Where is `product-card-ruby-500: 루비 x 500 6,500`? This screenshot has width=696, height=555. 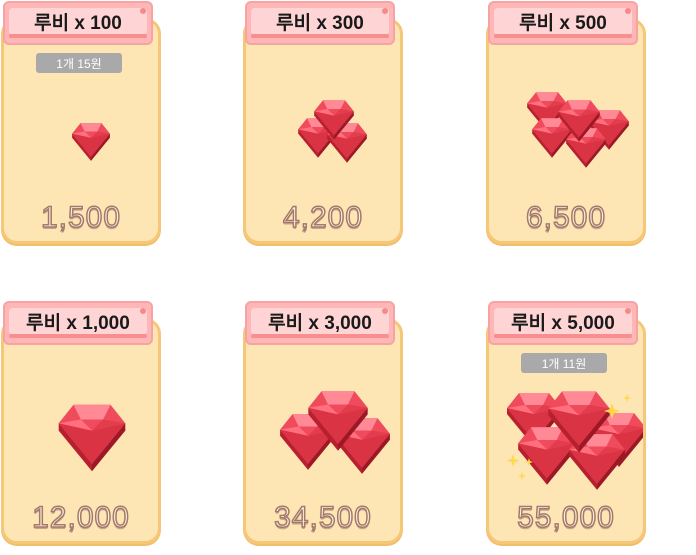
product-card-ruby-500: 루비 x 500 6,500 is located at coordinates (566, 122).